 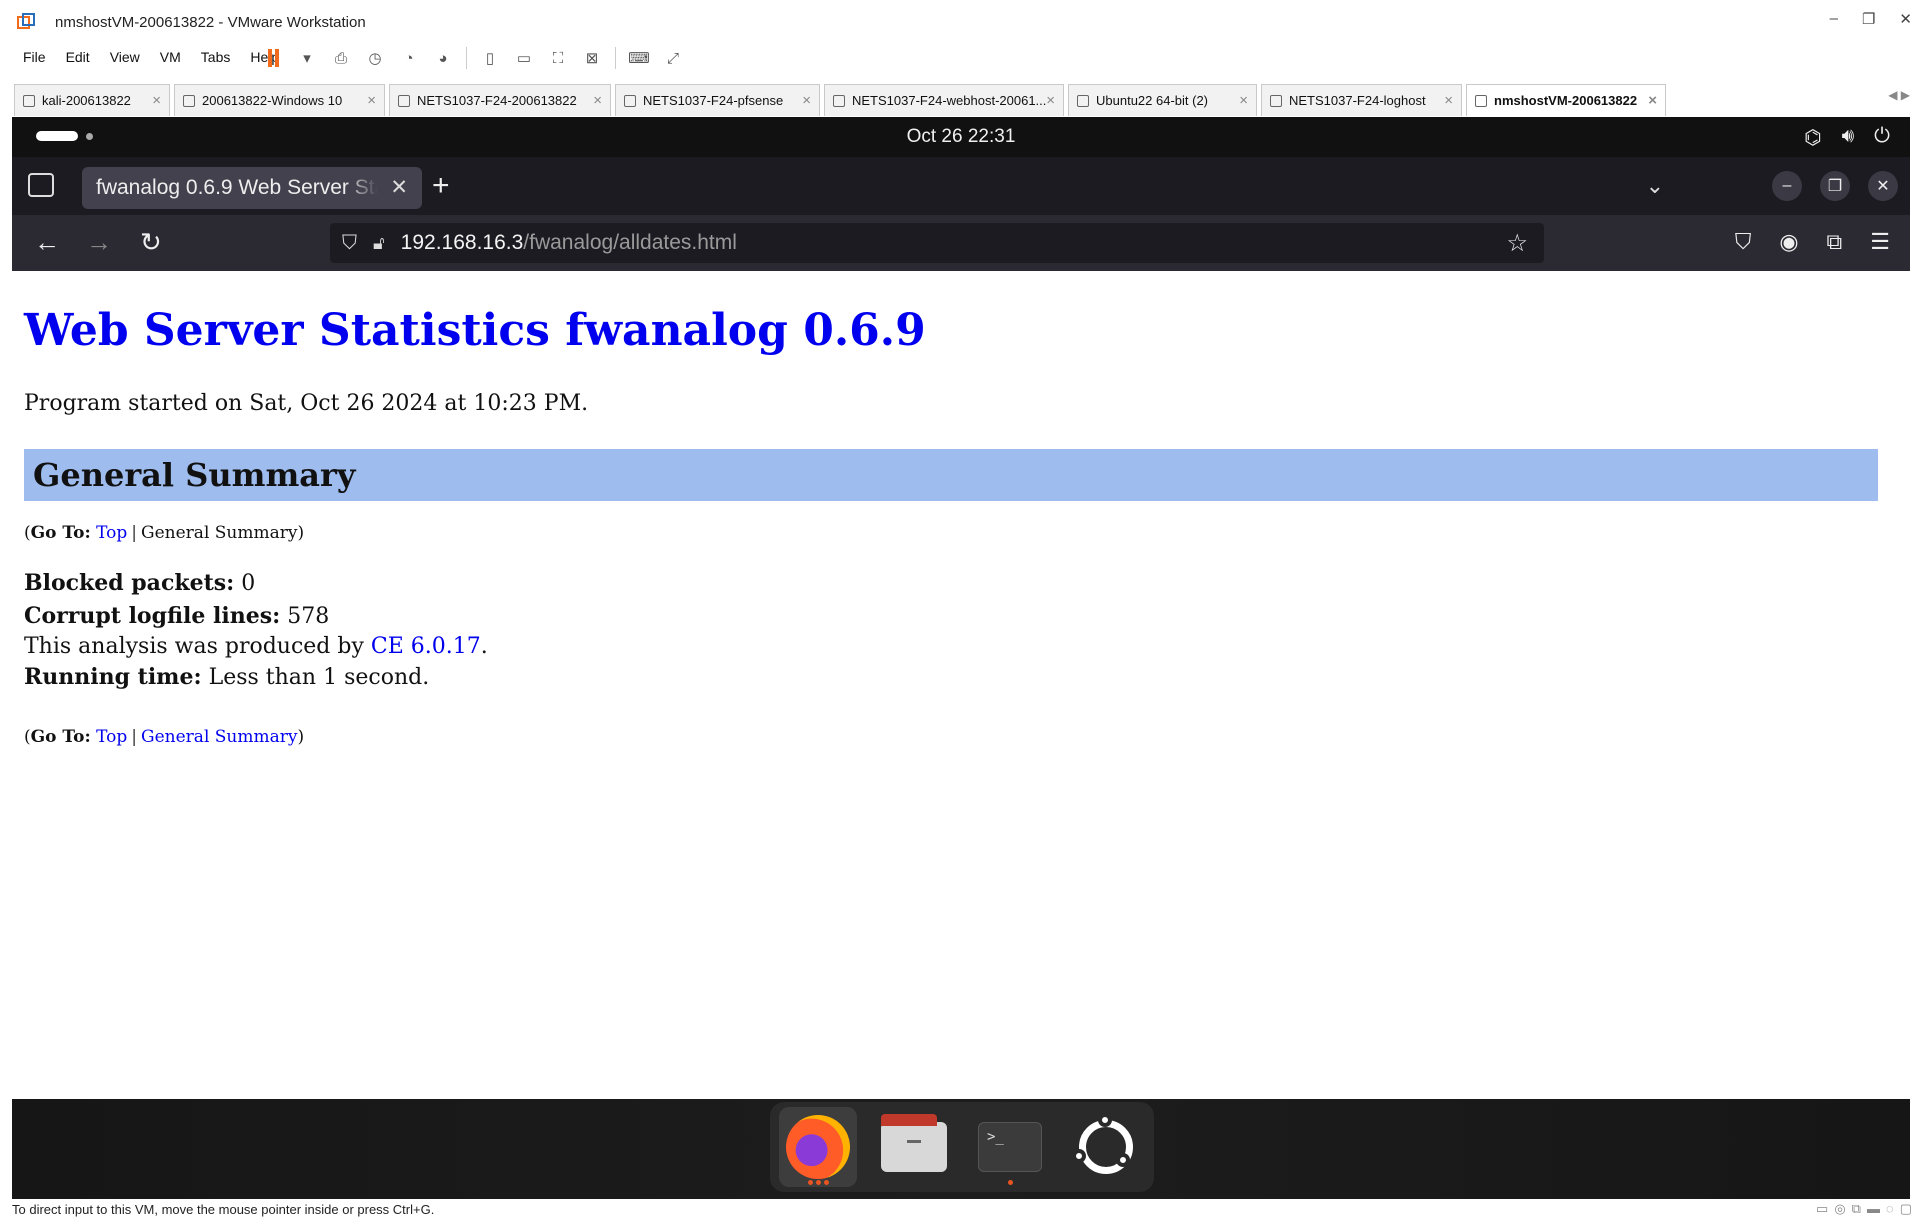 What do you see at coordinates (818, 1147) in the screenshot?
I see `dock-firefox` at bounding box center [818, 1147].